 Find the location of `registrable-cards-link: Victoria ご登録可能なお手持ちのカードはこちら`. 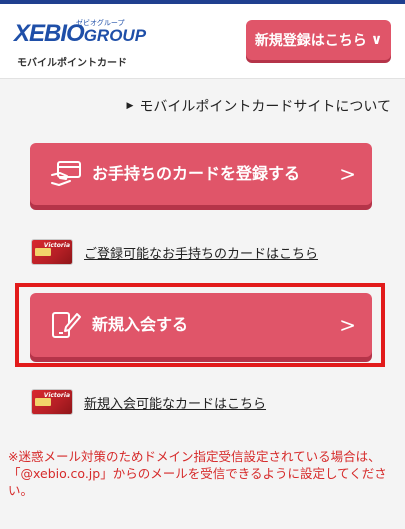

registrable-cards-link: Victoria ご登録可能なお手持ちのカードはこちら is located at coordinates (175, 252).